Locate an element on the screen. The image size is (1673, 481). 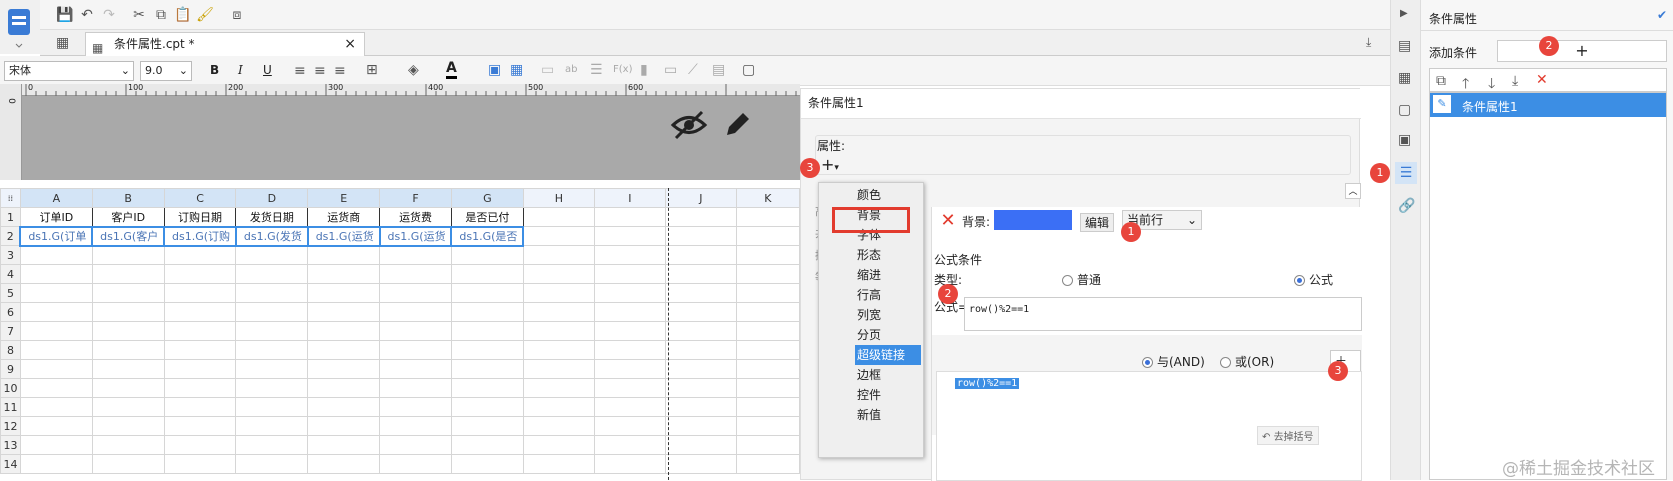
bg-color-swatch is located at coordinates (1033, 220).